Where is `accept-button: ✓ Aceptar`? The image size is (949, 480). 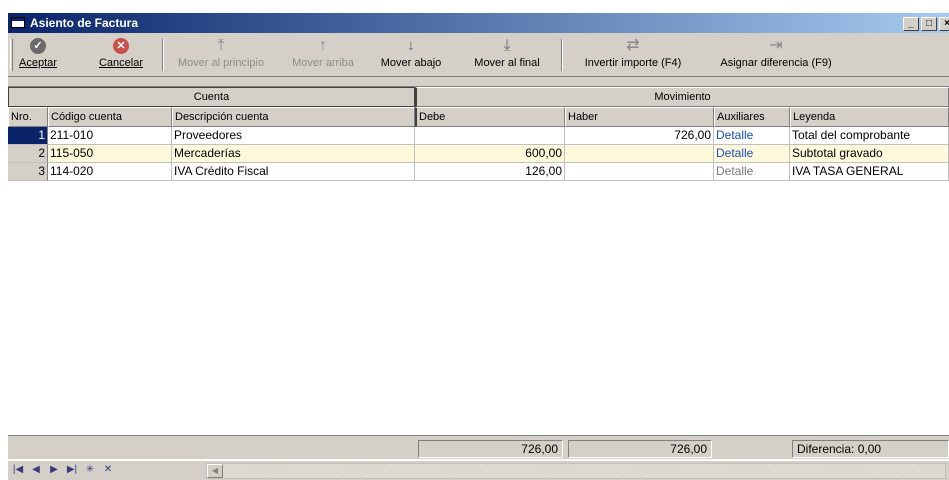 accept-button: ✓ Aceptar is located at coordinates (38, 55).